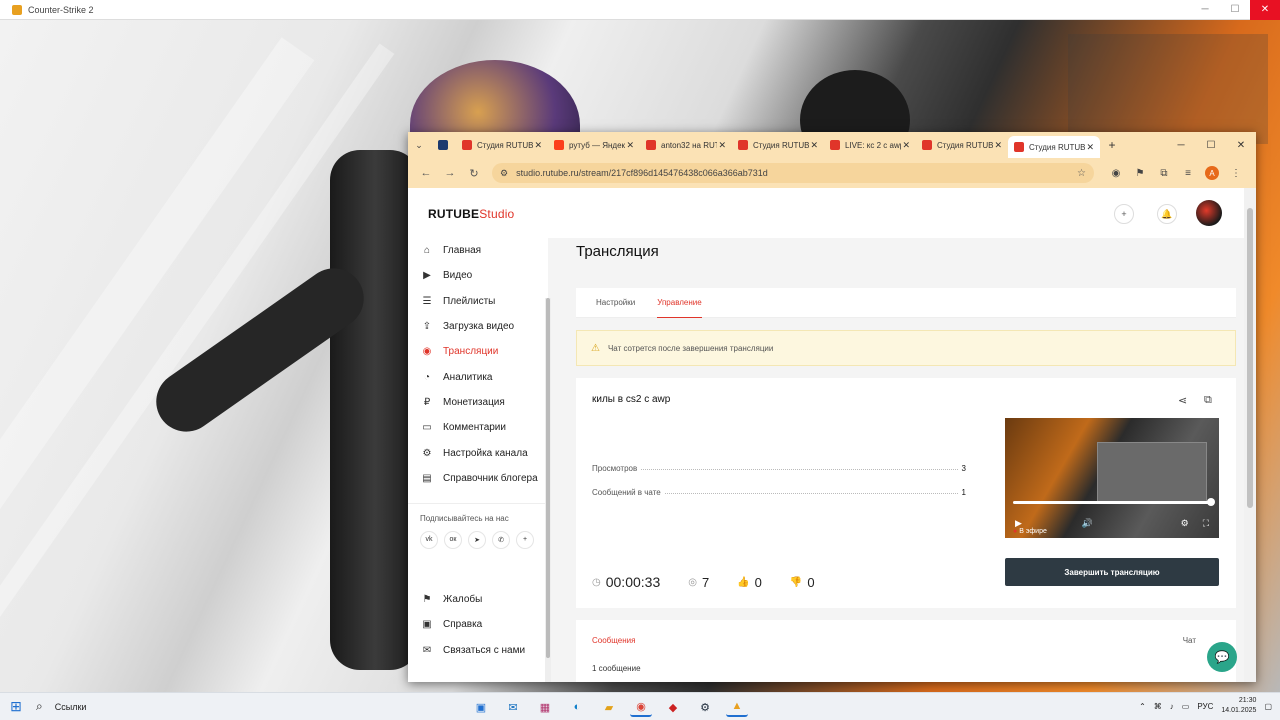  What do you see at coordinates (478, 624) in the screenshot?
I see `sidebar-item-help: ▣ Справка` at bounding box center [478, 624].